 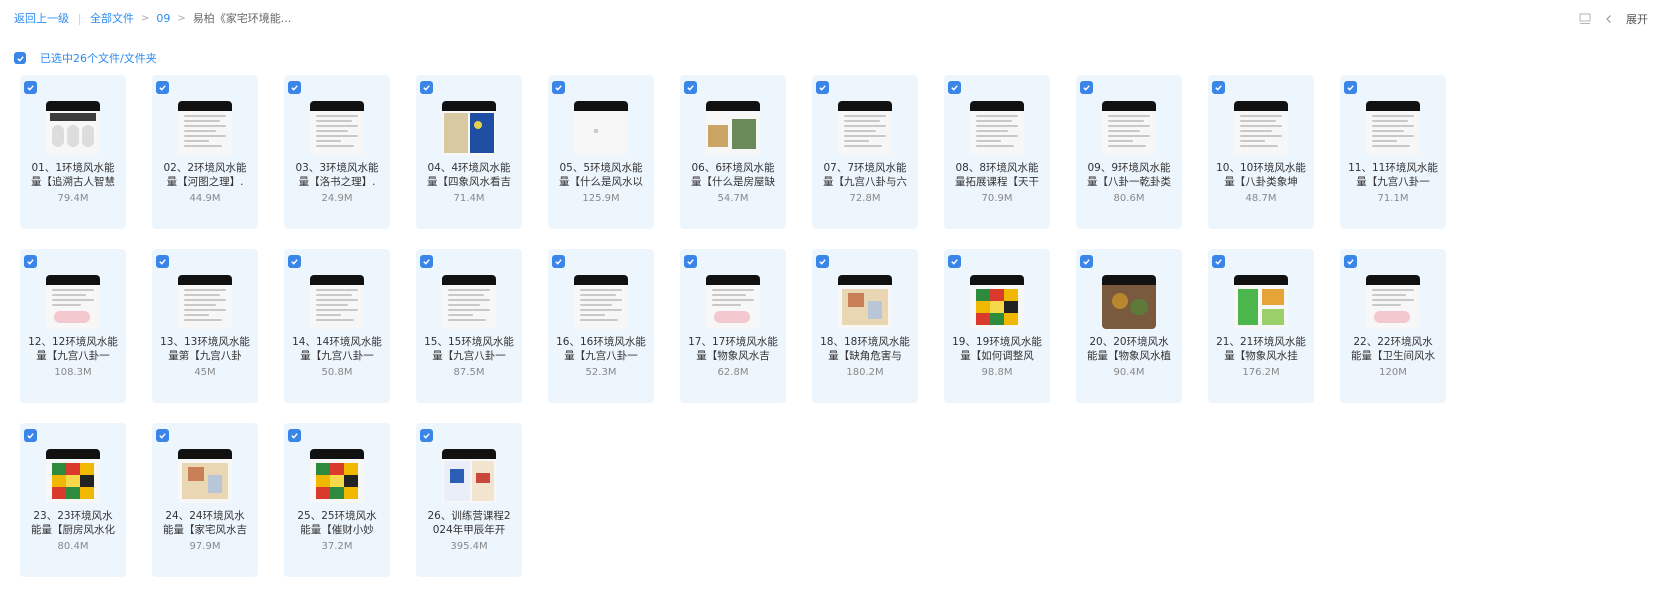 What do you see at coordinates (1261, 182) in the screenshot?
I see `file-name-line: 量【八卦类象坤` at bounding box center [1261, 182].